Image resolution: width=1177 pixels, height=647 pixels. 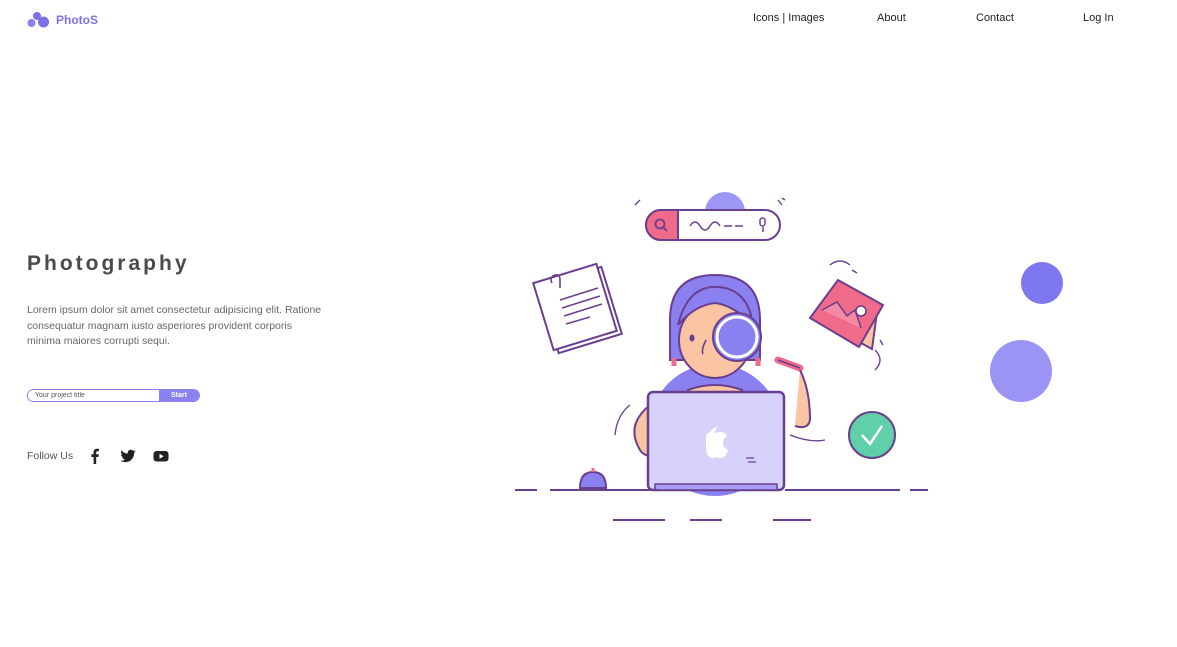 I want to click on brand-logo: PhotoS, so click(x=62, y=20).